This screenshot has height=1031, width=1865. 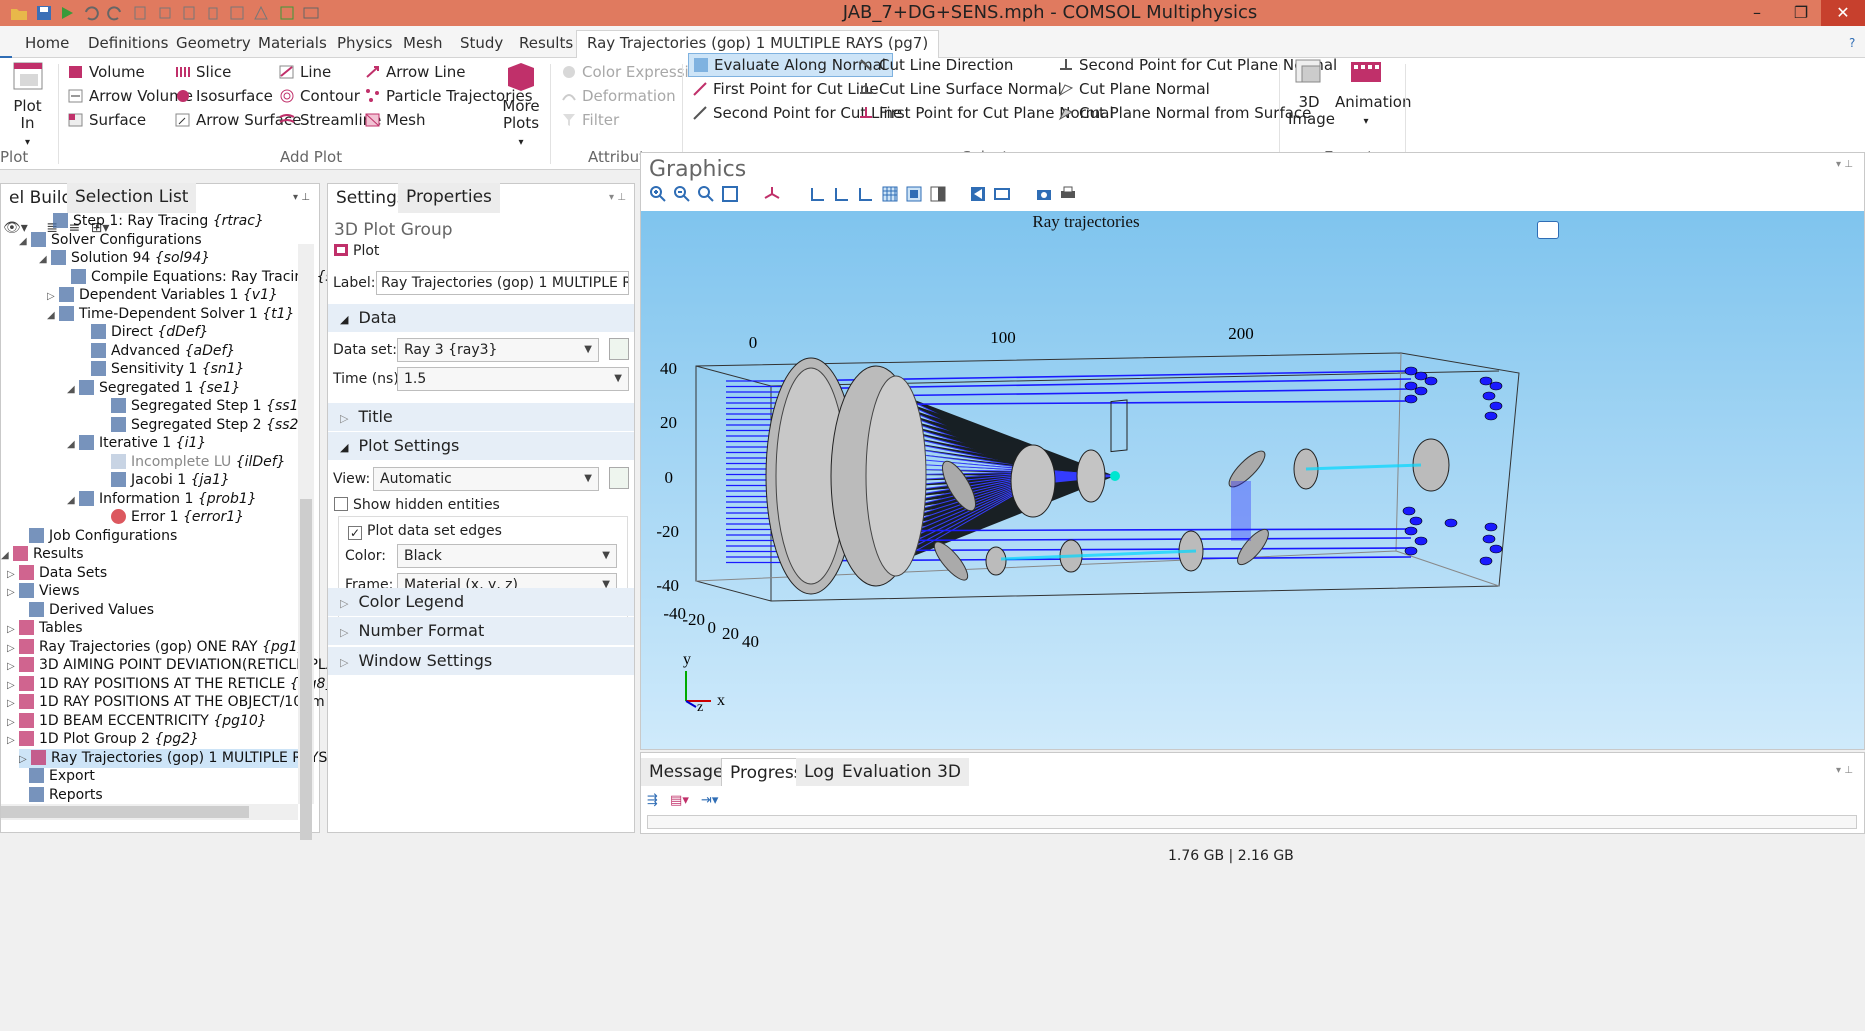 I want to click on filter-button: Filter, so click(x=590, y=114).